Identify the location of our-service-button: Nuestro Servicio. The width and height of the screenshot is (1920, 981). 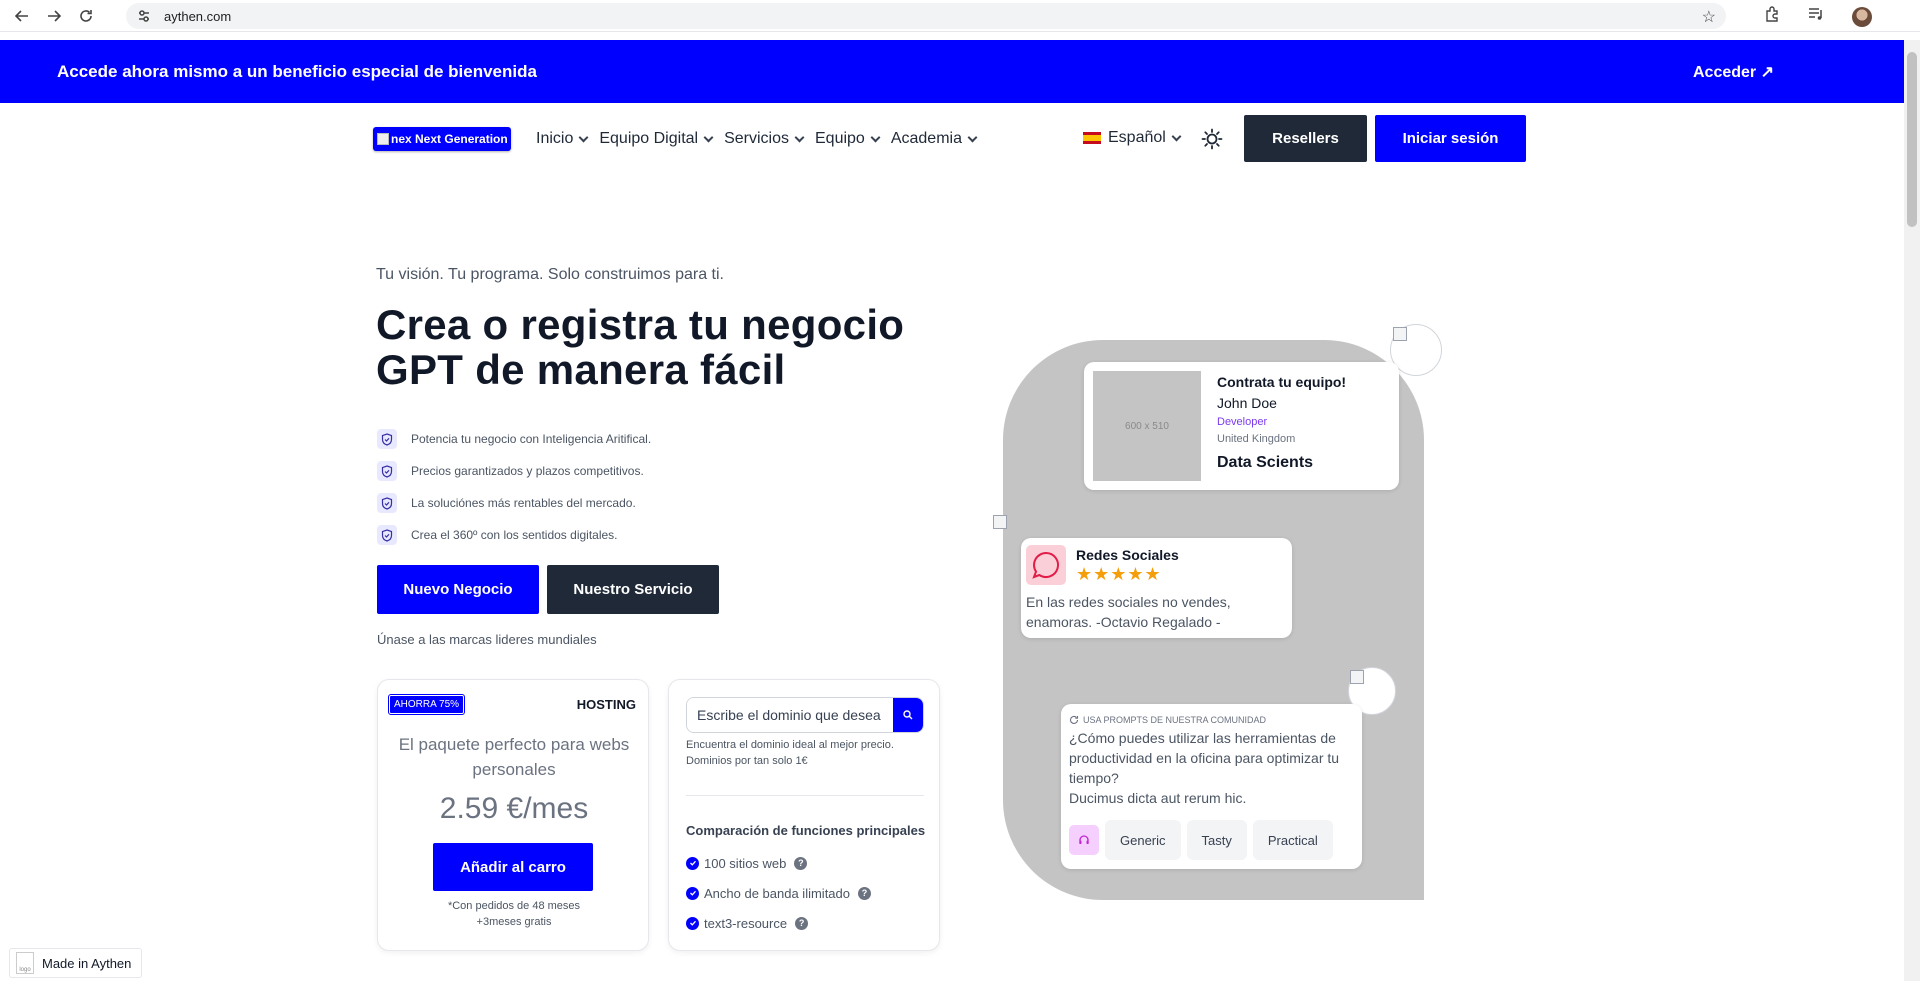
(633, 589).